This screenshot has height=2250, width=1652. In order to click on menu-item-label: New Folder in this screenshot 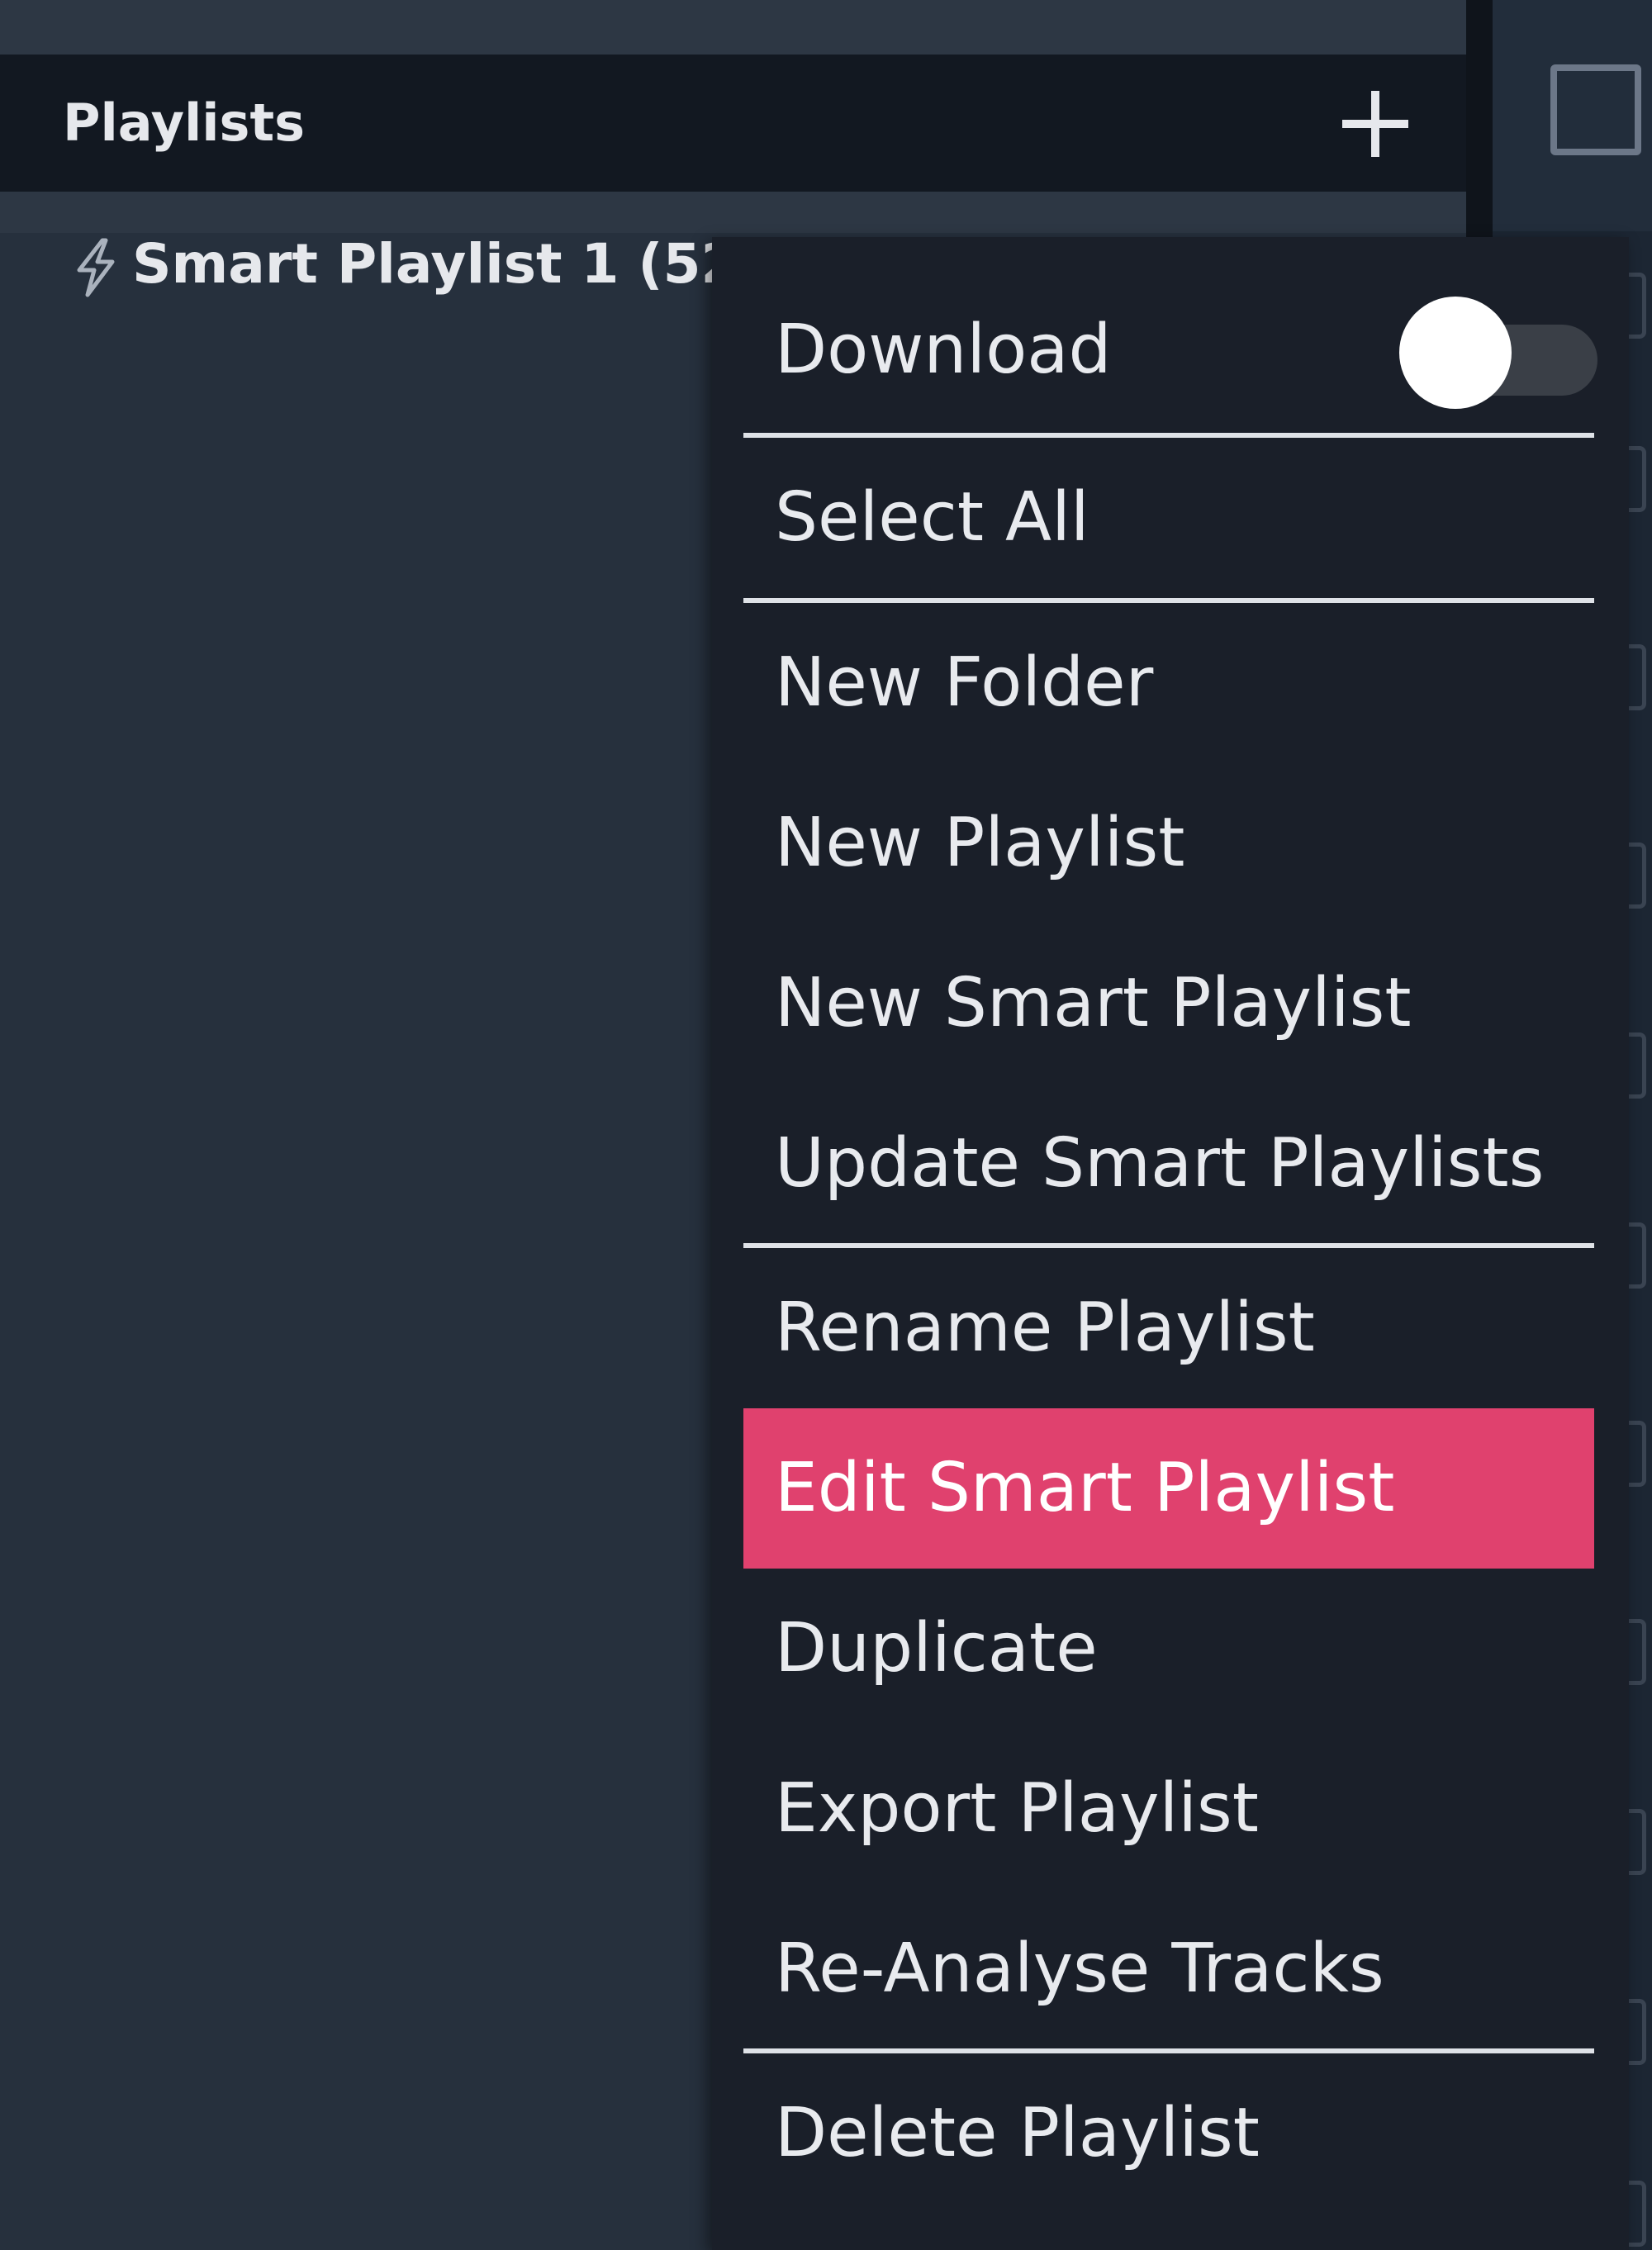, I will do `click(964, 682)`.